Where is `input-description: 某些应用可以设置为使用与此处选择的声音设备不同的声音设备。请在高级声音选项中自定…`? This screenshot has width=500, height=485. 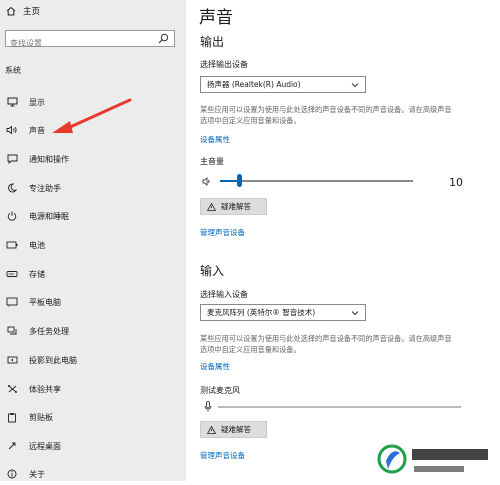 input-description: 某些应用可以设置为使用与此处选择的声音设备不同的声音设备。请在高级声音选项中自定… is located at coordinates (326, 344).